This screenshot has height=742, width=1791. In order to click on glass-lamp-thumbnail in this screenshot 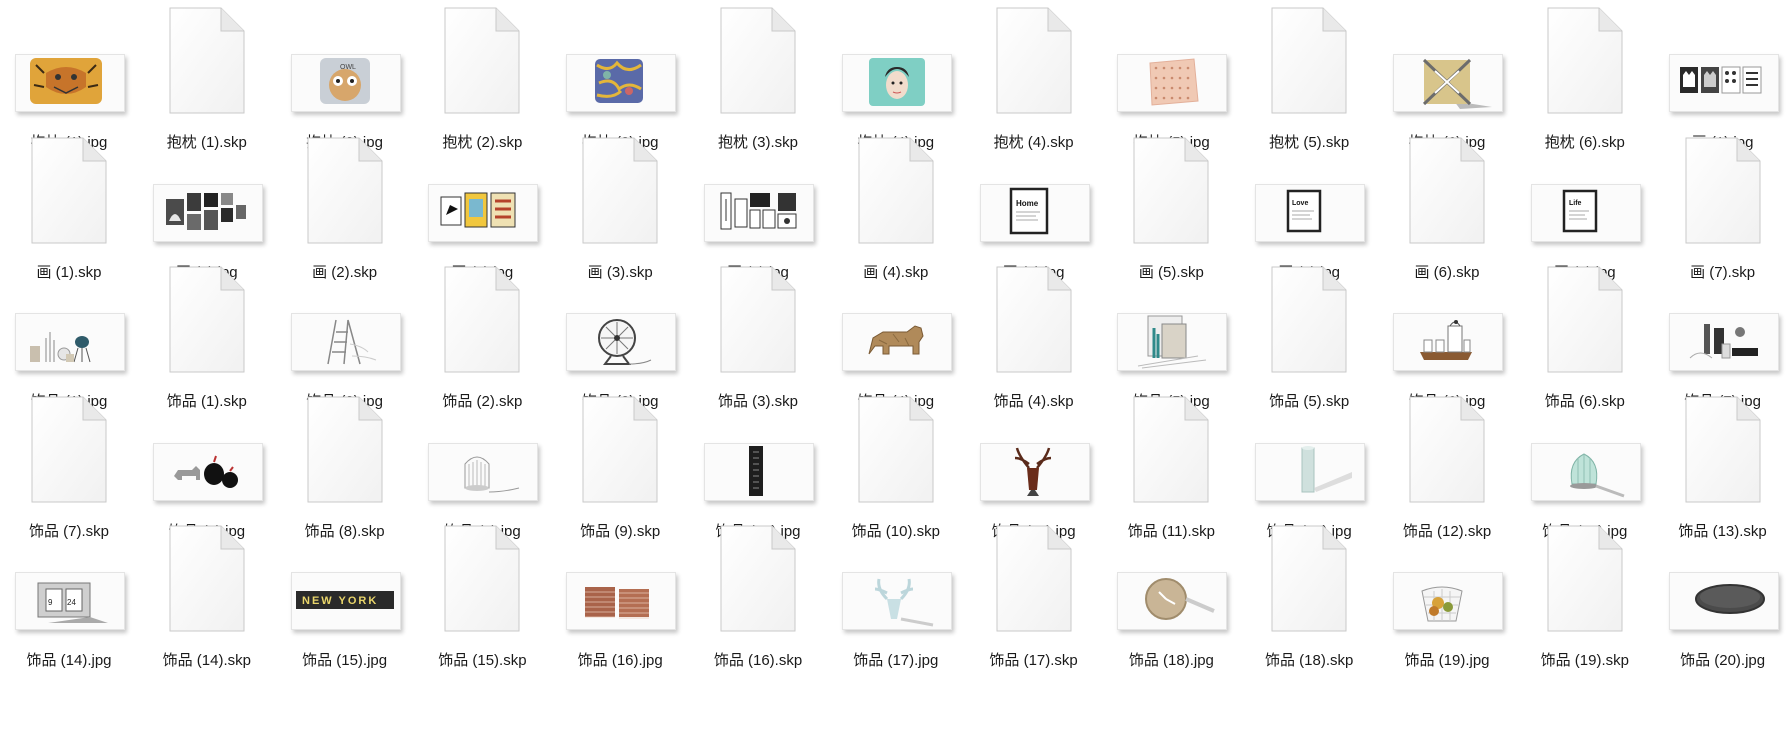, I will do `click(1585, 471)`.